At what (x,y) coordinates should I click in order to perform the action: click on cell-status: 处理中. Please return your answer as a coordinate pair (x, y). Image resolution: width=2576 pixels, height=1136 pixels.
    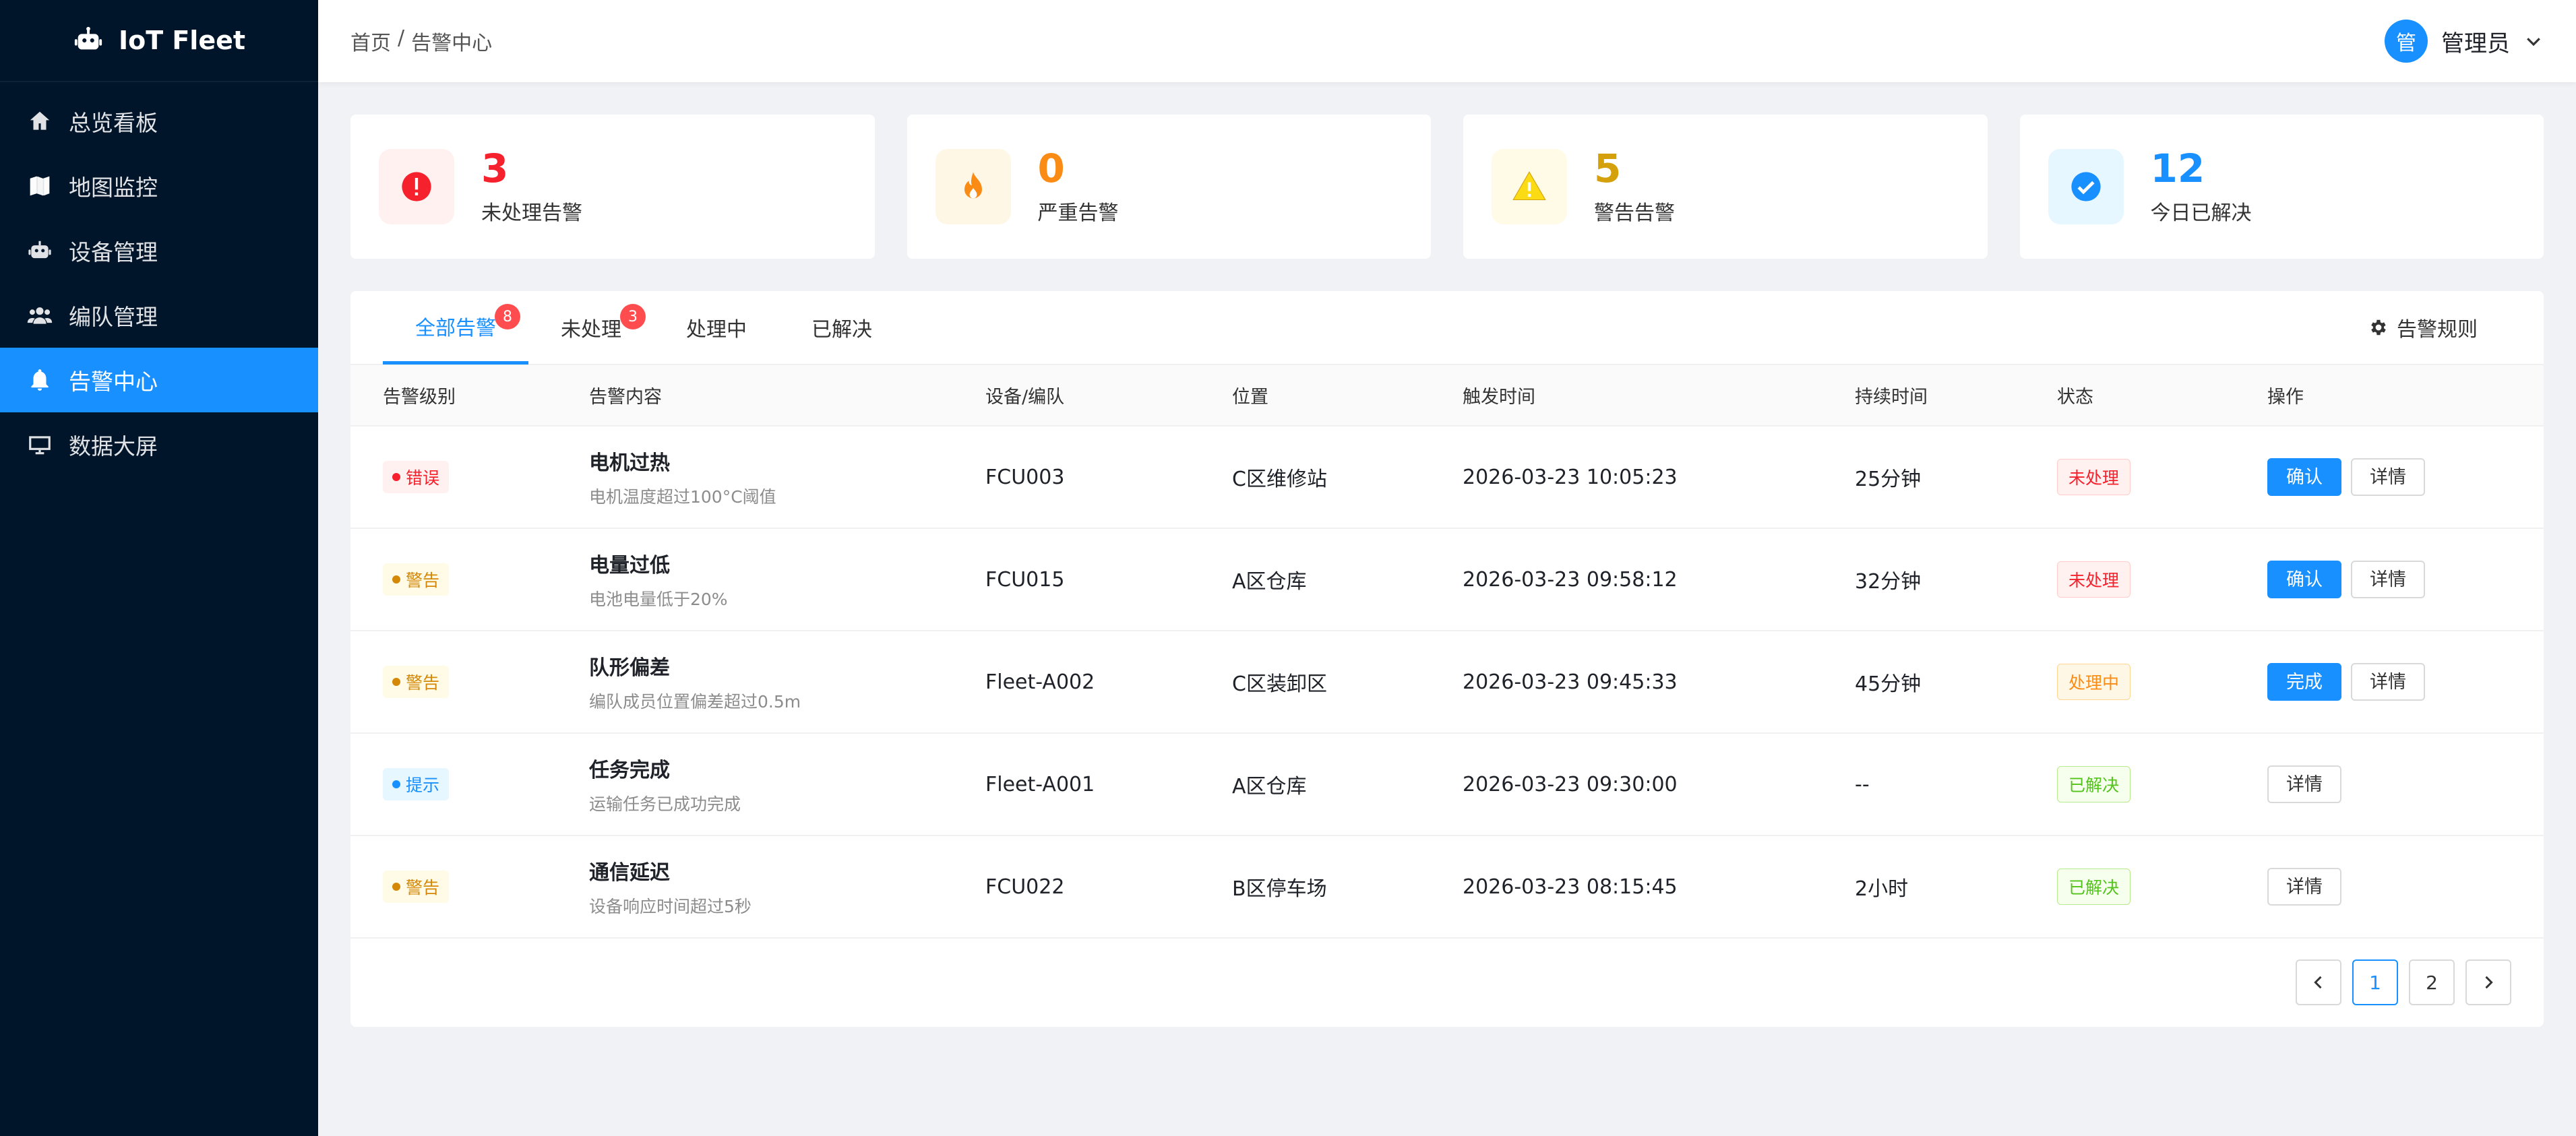
    Looking at the image, I should click on (2130, 682).